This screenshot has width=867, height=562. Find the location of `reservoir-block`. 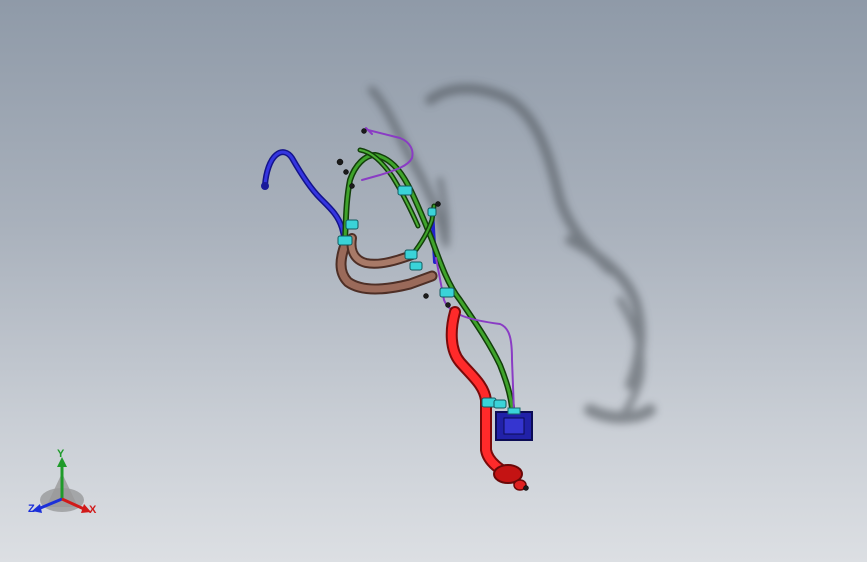

reservoir-block is located at coordinates (514, 424).